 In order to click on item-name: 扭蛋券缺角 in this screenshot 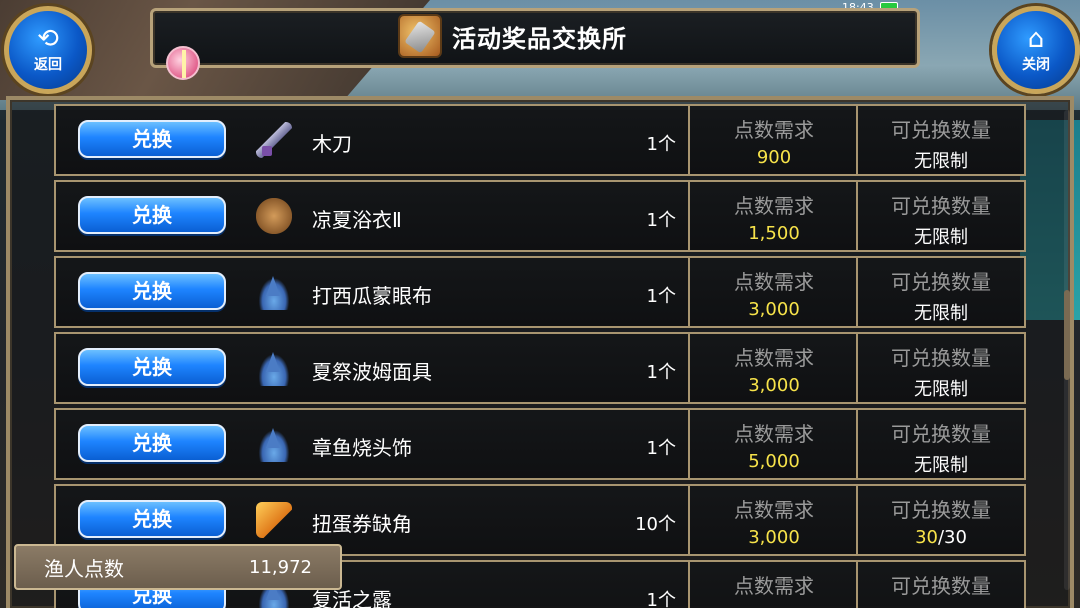, I will do `click(362, 524)`.